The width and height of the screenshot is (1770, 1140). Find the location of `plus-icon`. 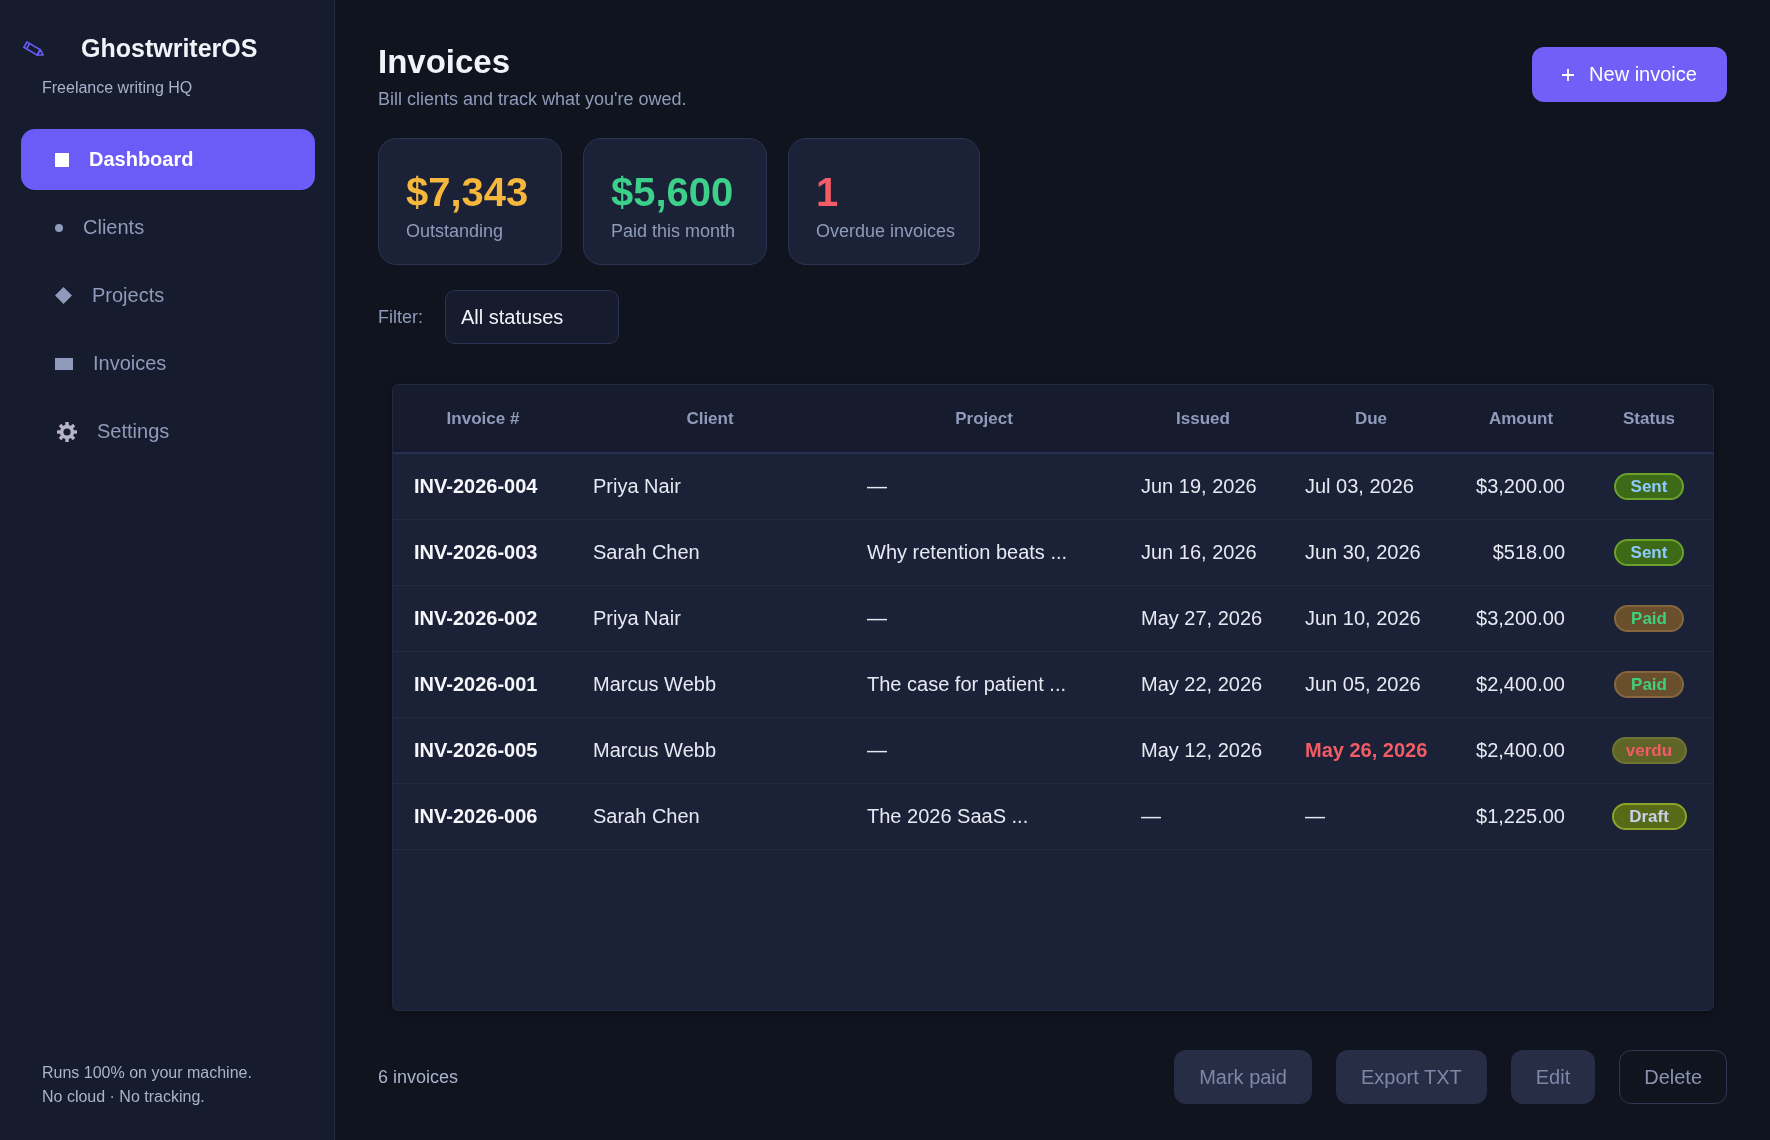

plus-icon is located at coordinates (1568, 74).